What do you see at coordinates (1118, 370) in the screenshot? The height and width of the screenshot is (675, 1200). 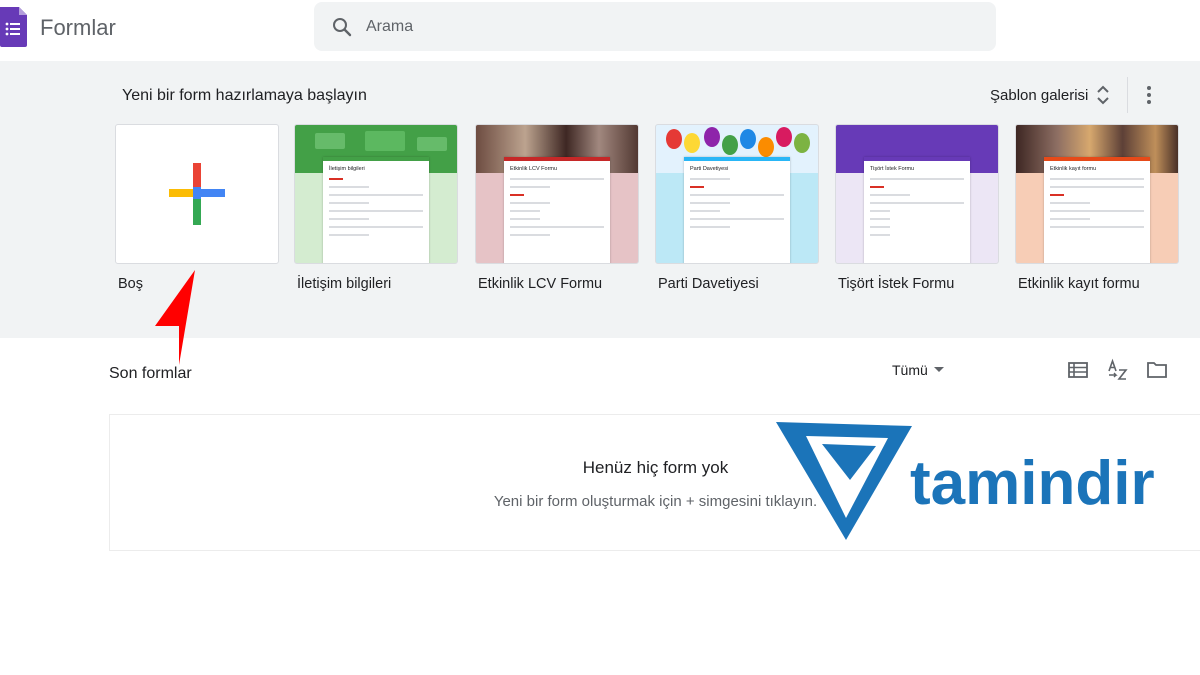 I see `sort-az-icon` at bounding box center [1118, 370].